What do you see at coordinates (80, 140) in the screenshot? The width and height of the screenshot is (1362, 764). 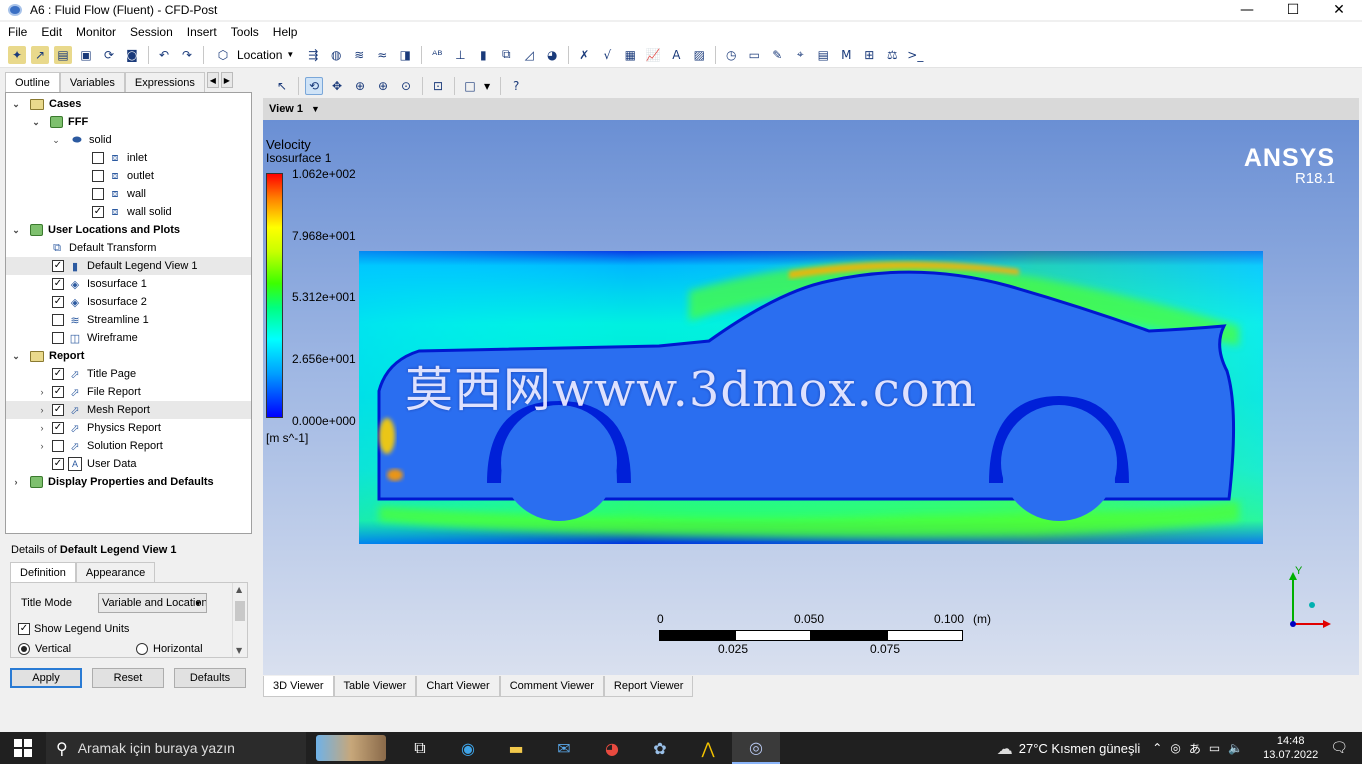 I see `tree-item-solid: ⌄ ⬬ solid` at bounding box center [80, 140].